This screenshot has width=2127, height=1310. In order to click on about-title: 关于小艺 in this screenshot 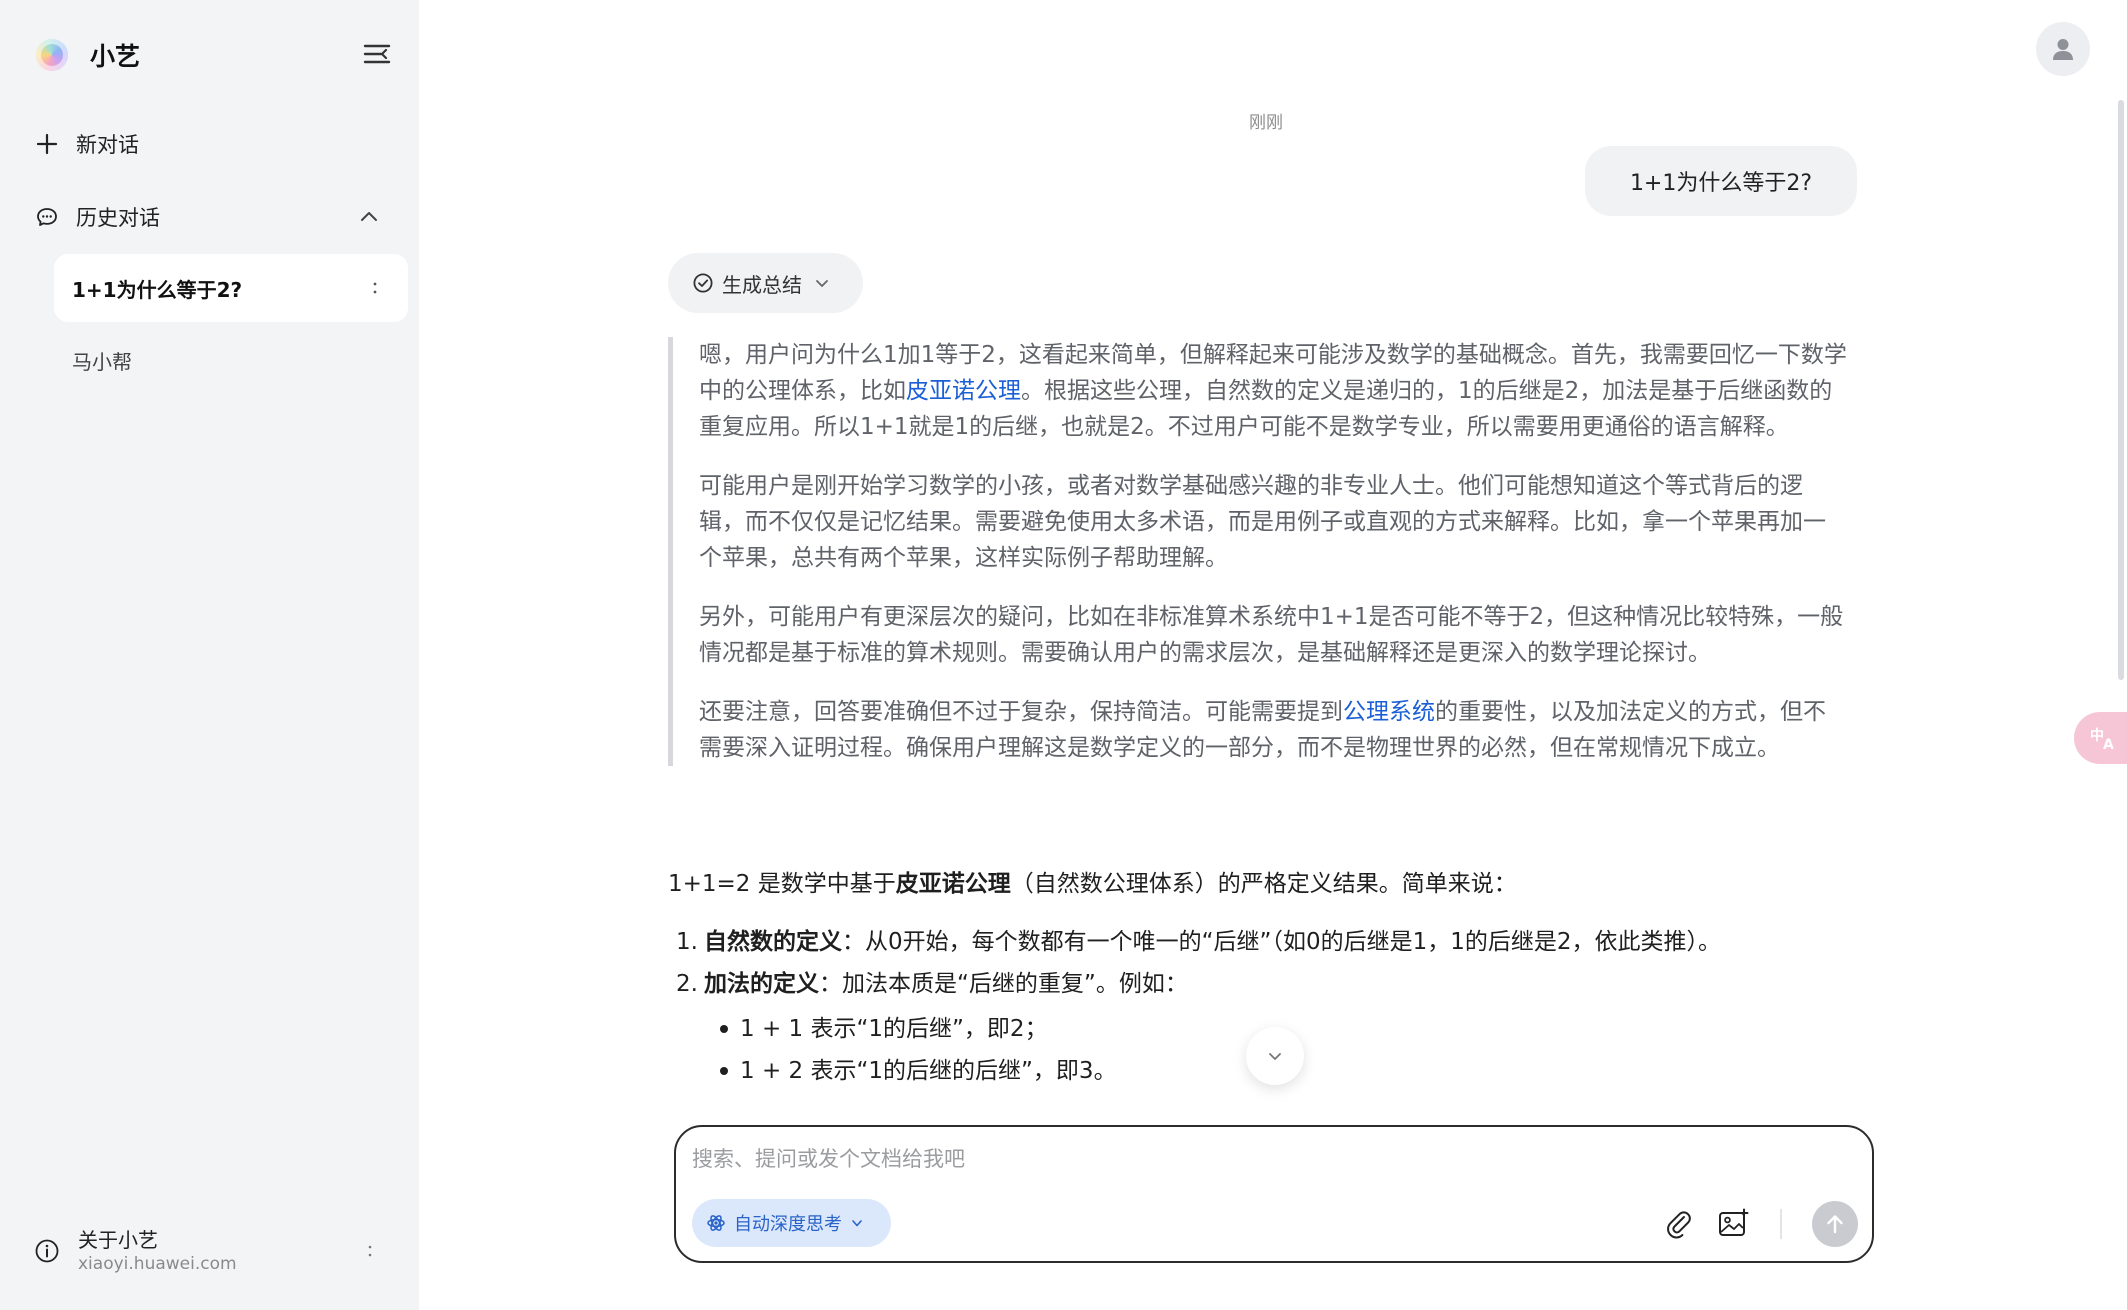, I will do `click(118, 1240)`.